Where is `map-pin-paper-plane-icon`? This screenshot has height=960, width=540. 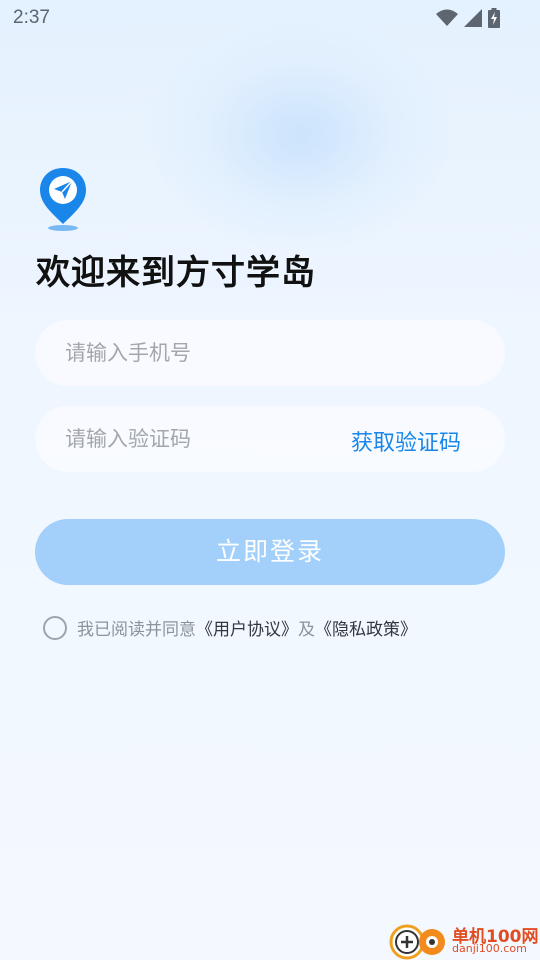
map-pin-paper-plane-icon is located at coordinates (63, 199).